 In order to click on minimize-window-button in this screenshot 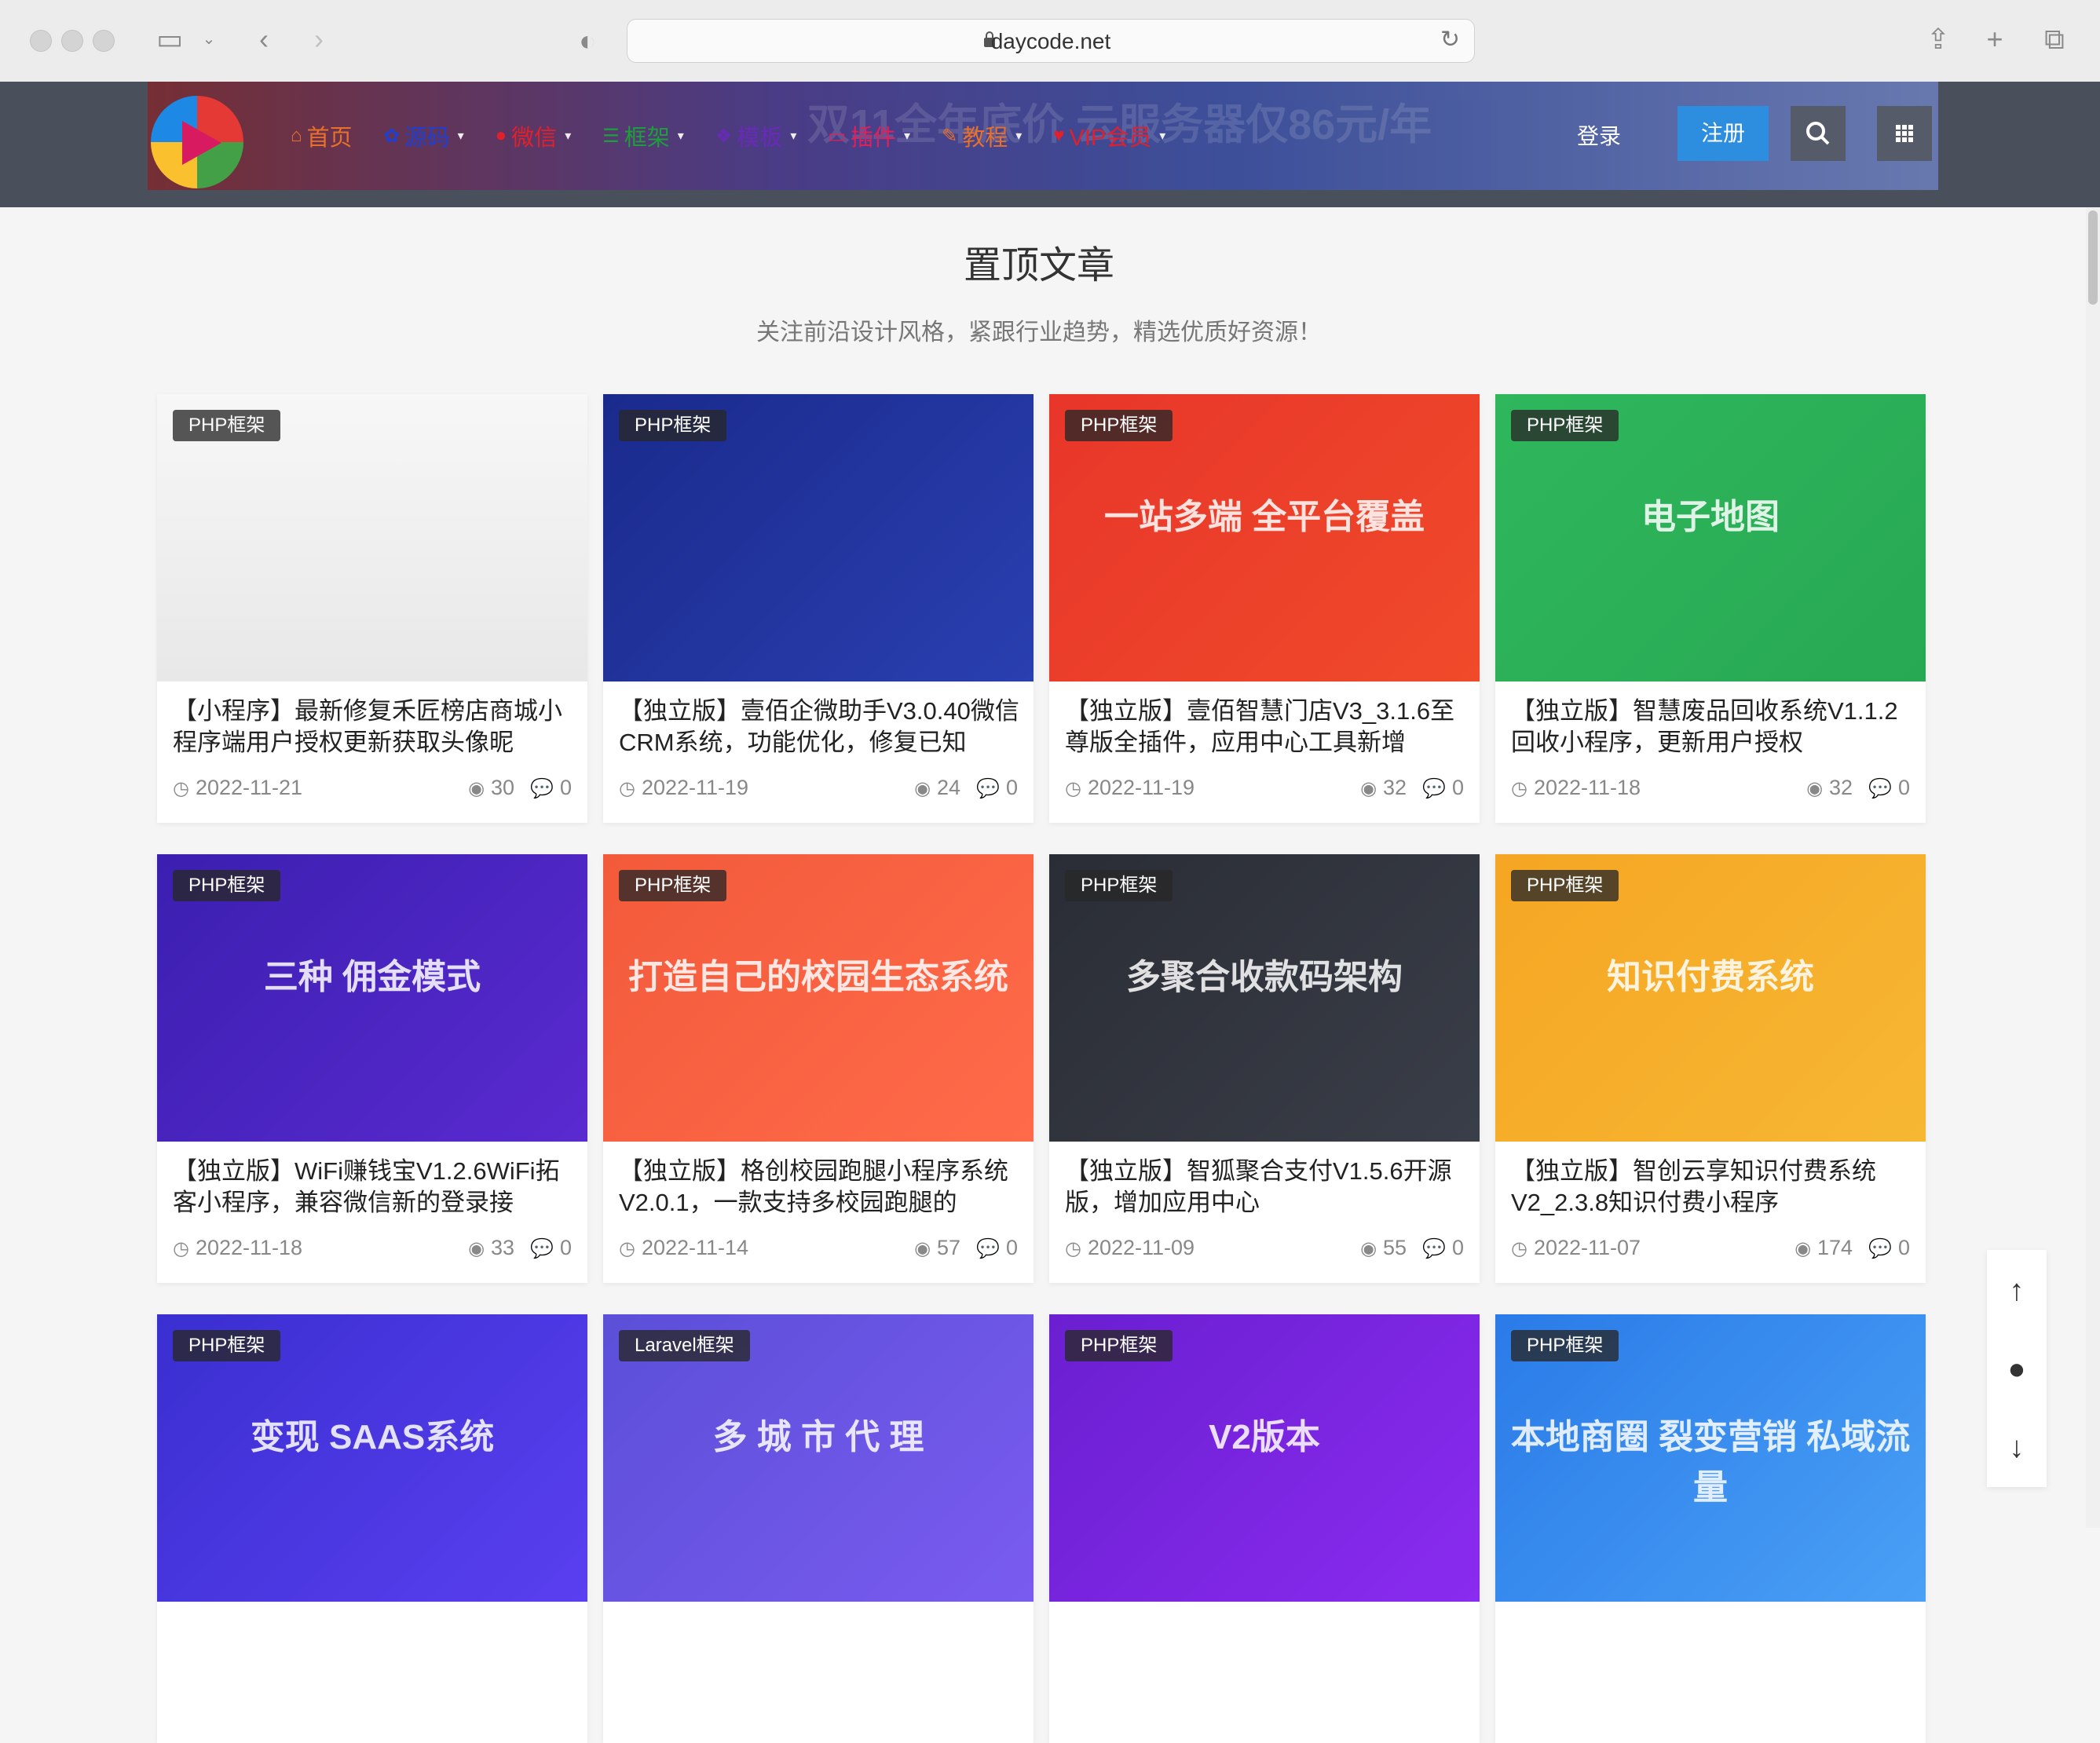, I will do `click(72, 41)`.